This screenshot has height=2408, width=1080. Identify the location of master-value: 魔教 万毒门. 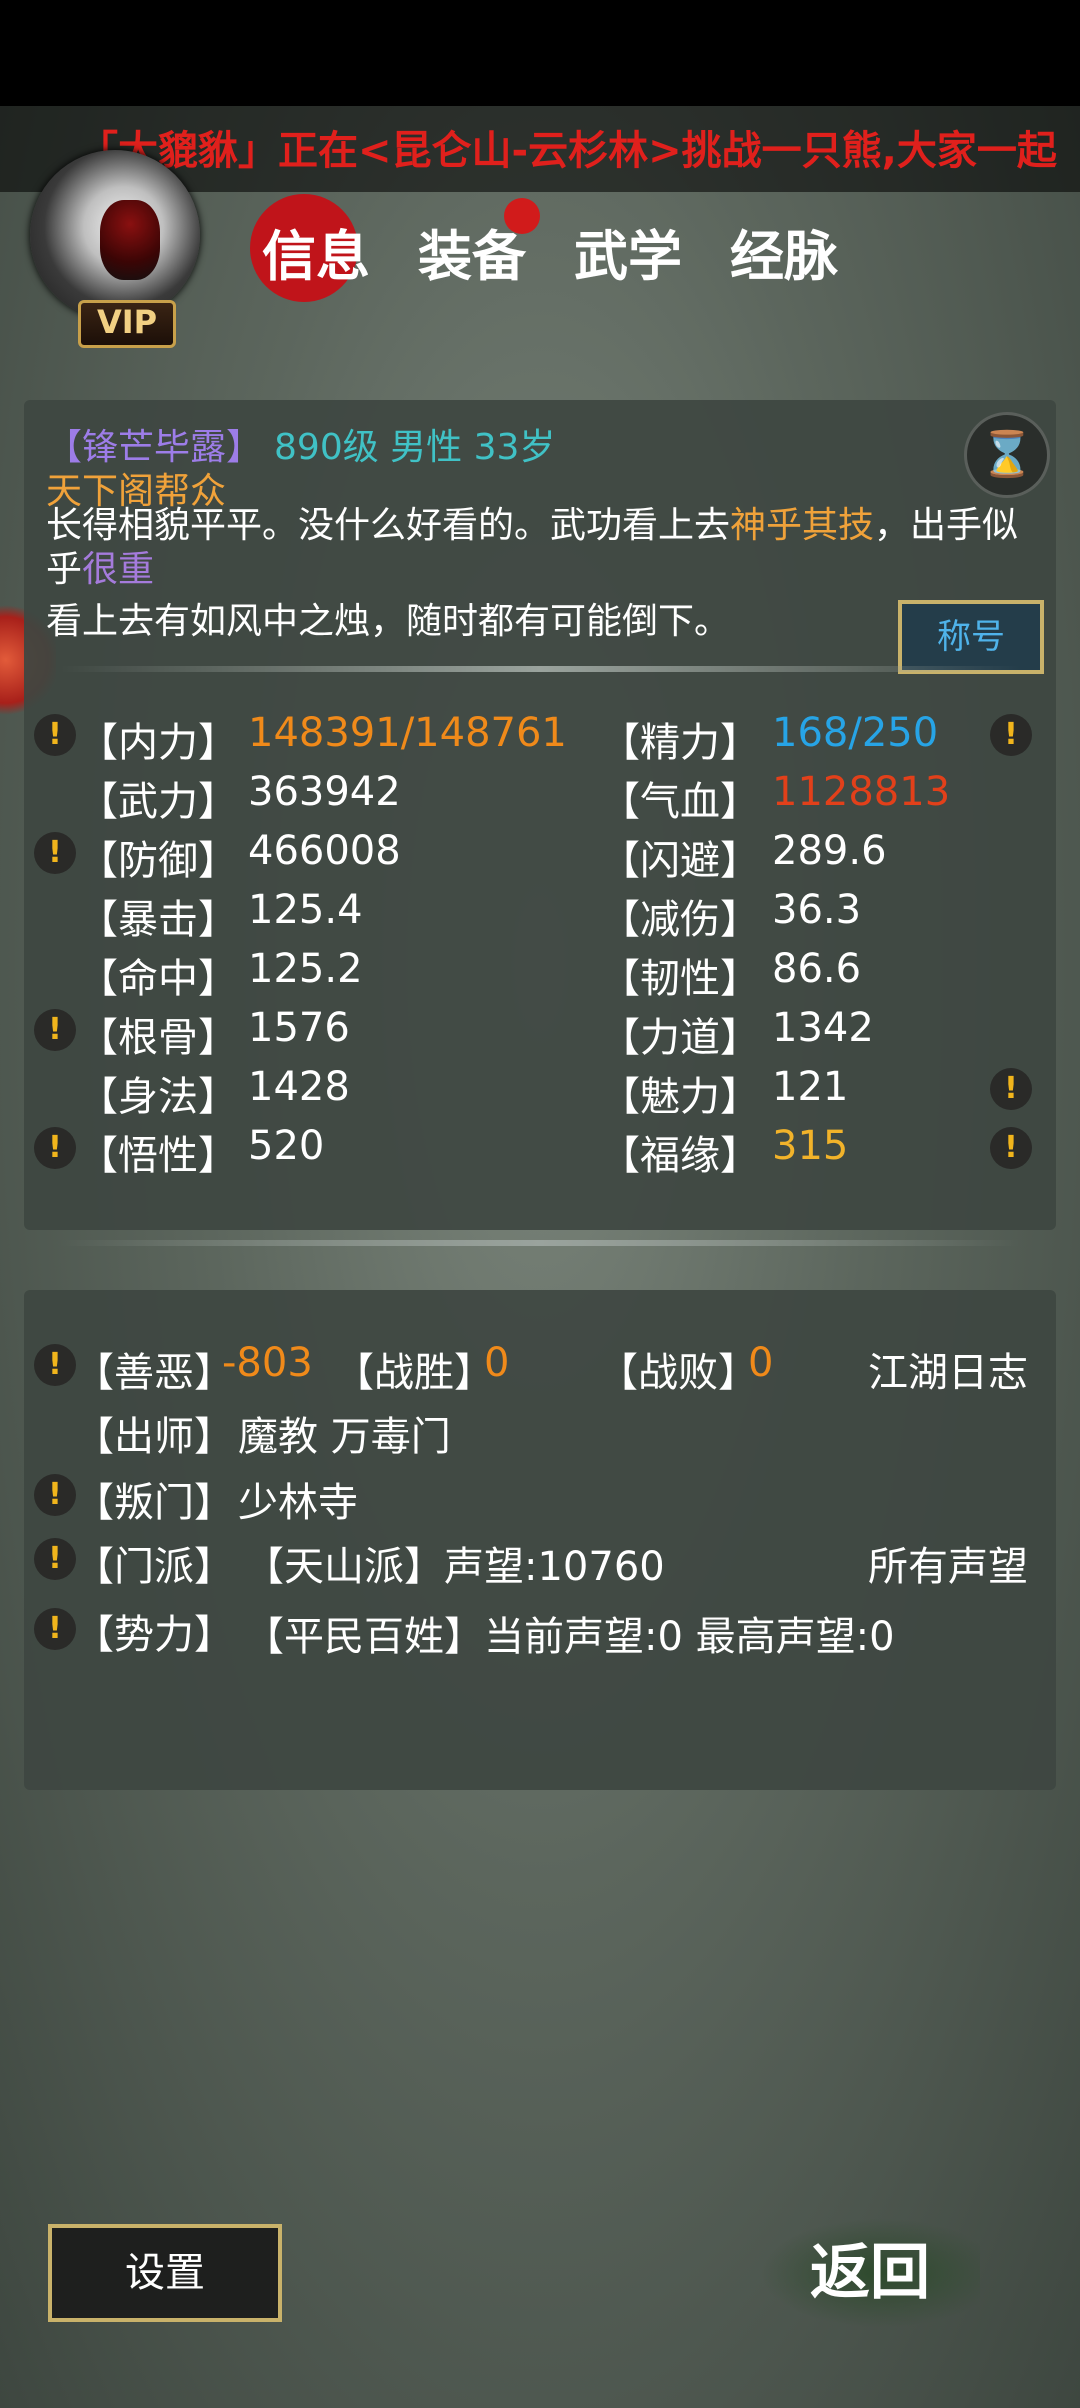
(344, 1437).